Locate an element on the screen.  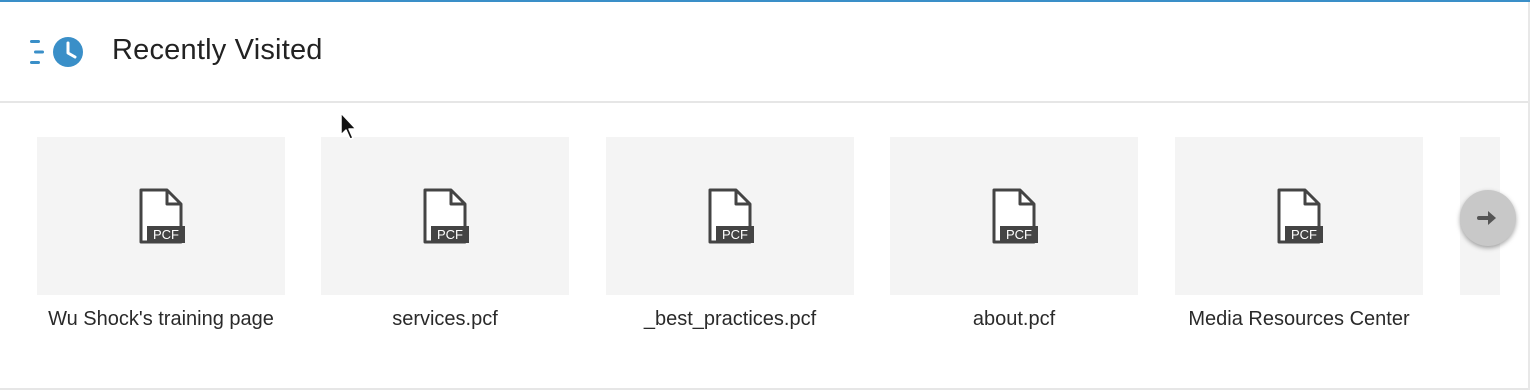
arrow-right-icon is located at coordinates (1486, 218).